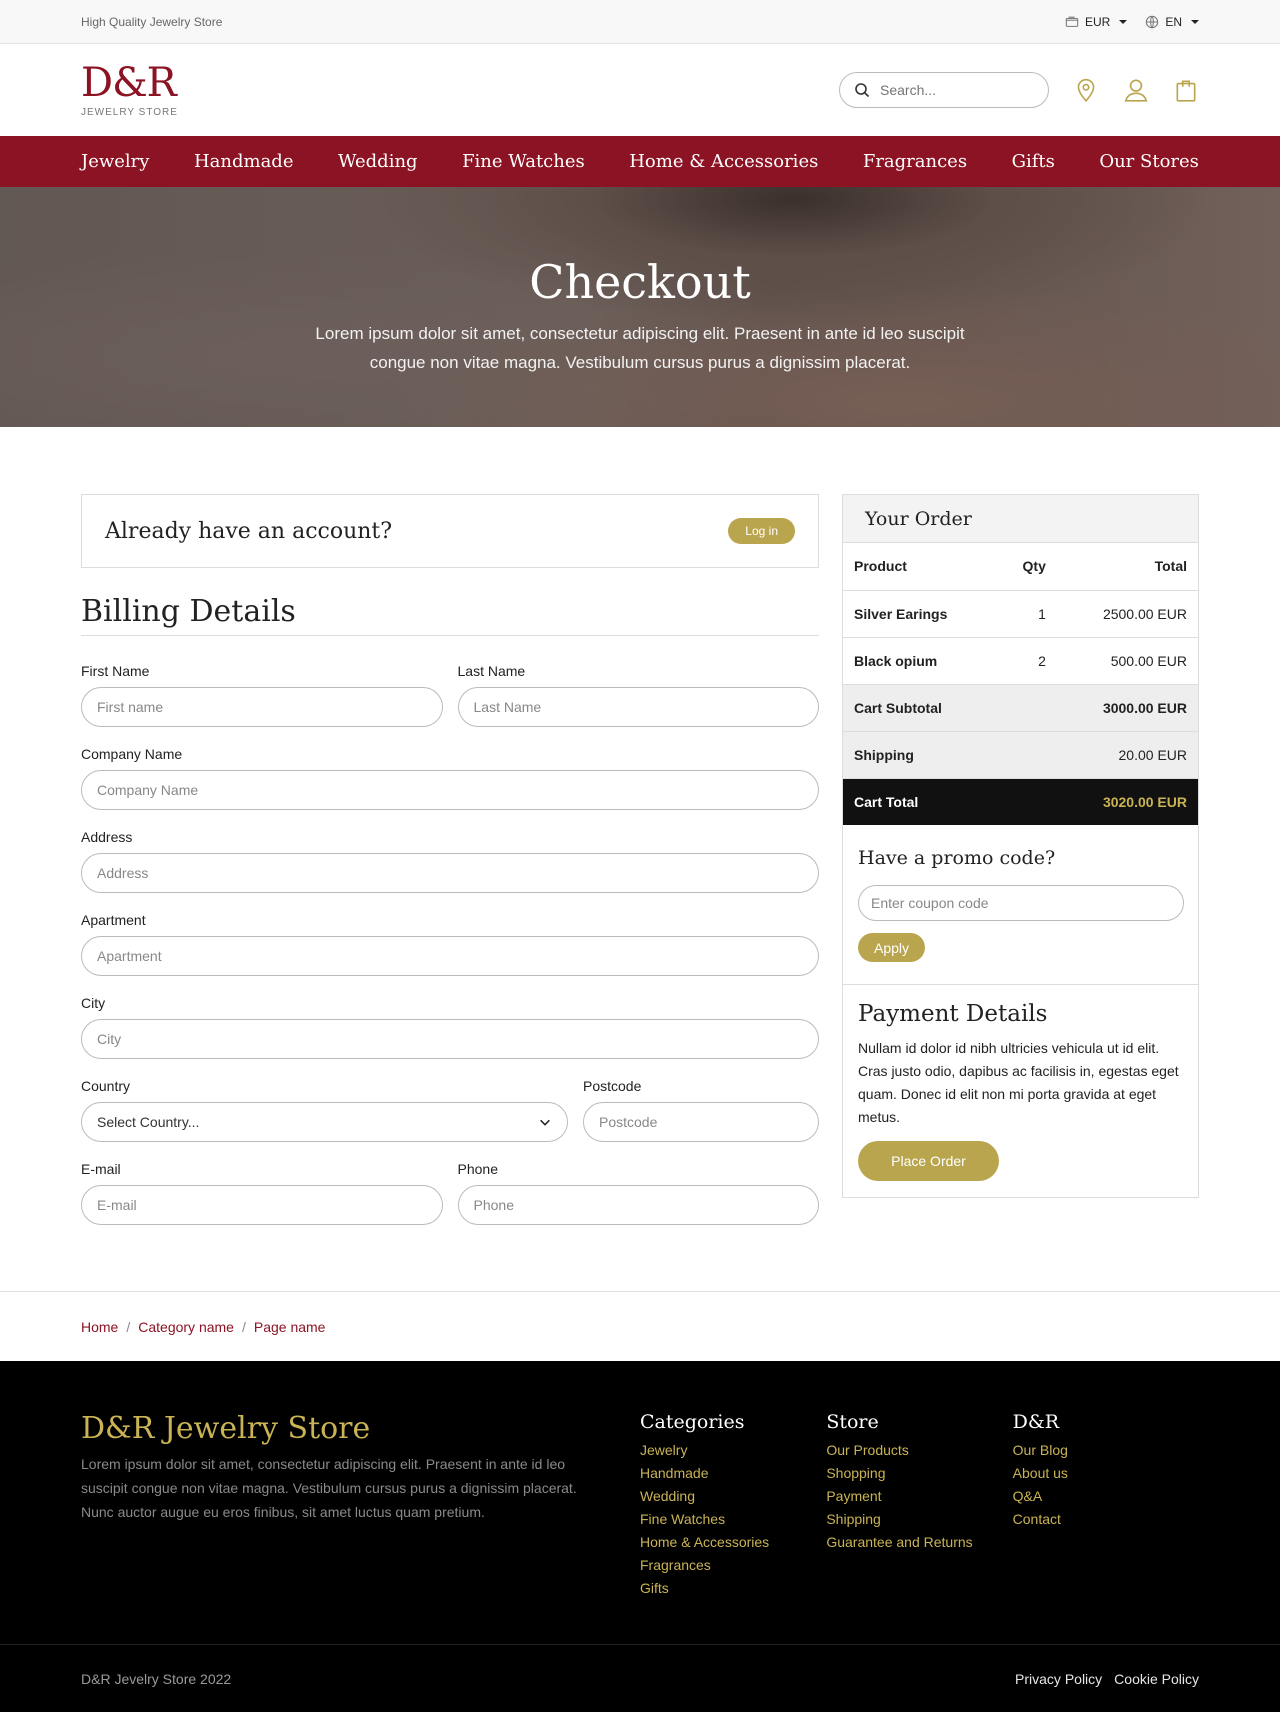 This screenshot has height=1734, width=1280. What do you see at coordinates (1036, 1422) in the screenshot?
I see `footer-column-title: D&R` at bounding box center [1036, 1422].